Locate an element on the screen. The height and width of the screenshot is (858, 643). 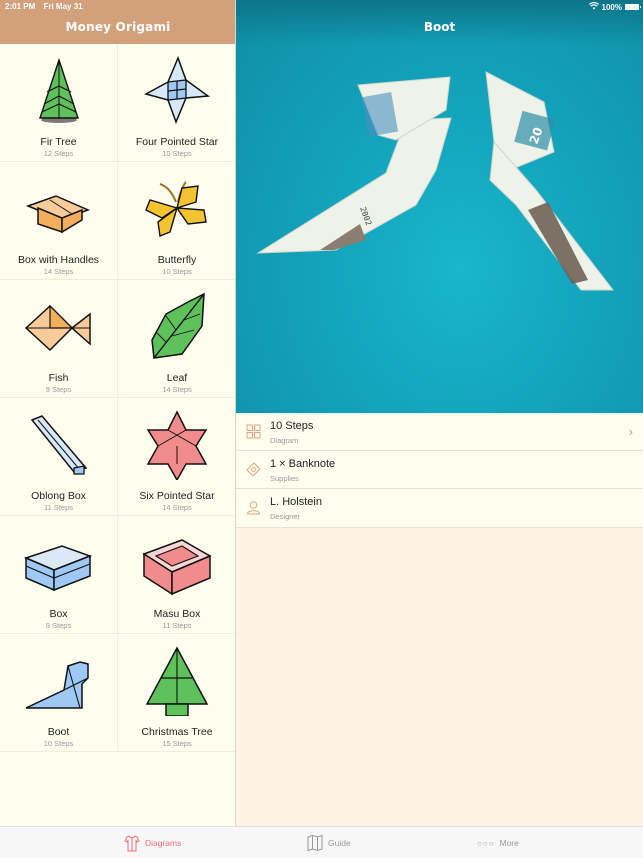
diagram-item-masu-box: Masu Box 11 Steps is located at coordinates (176, 575).